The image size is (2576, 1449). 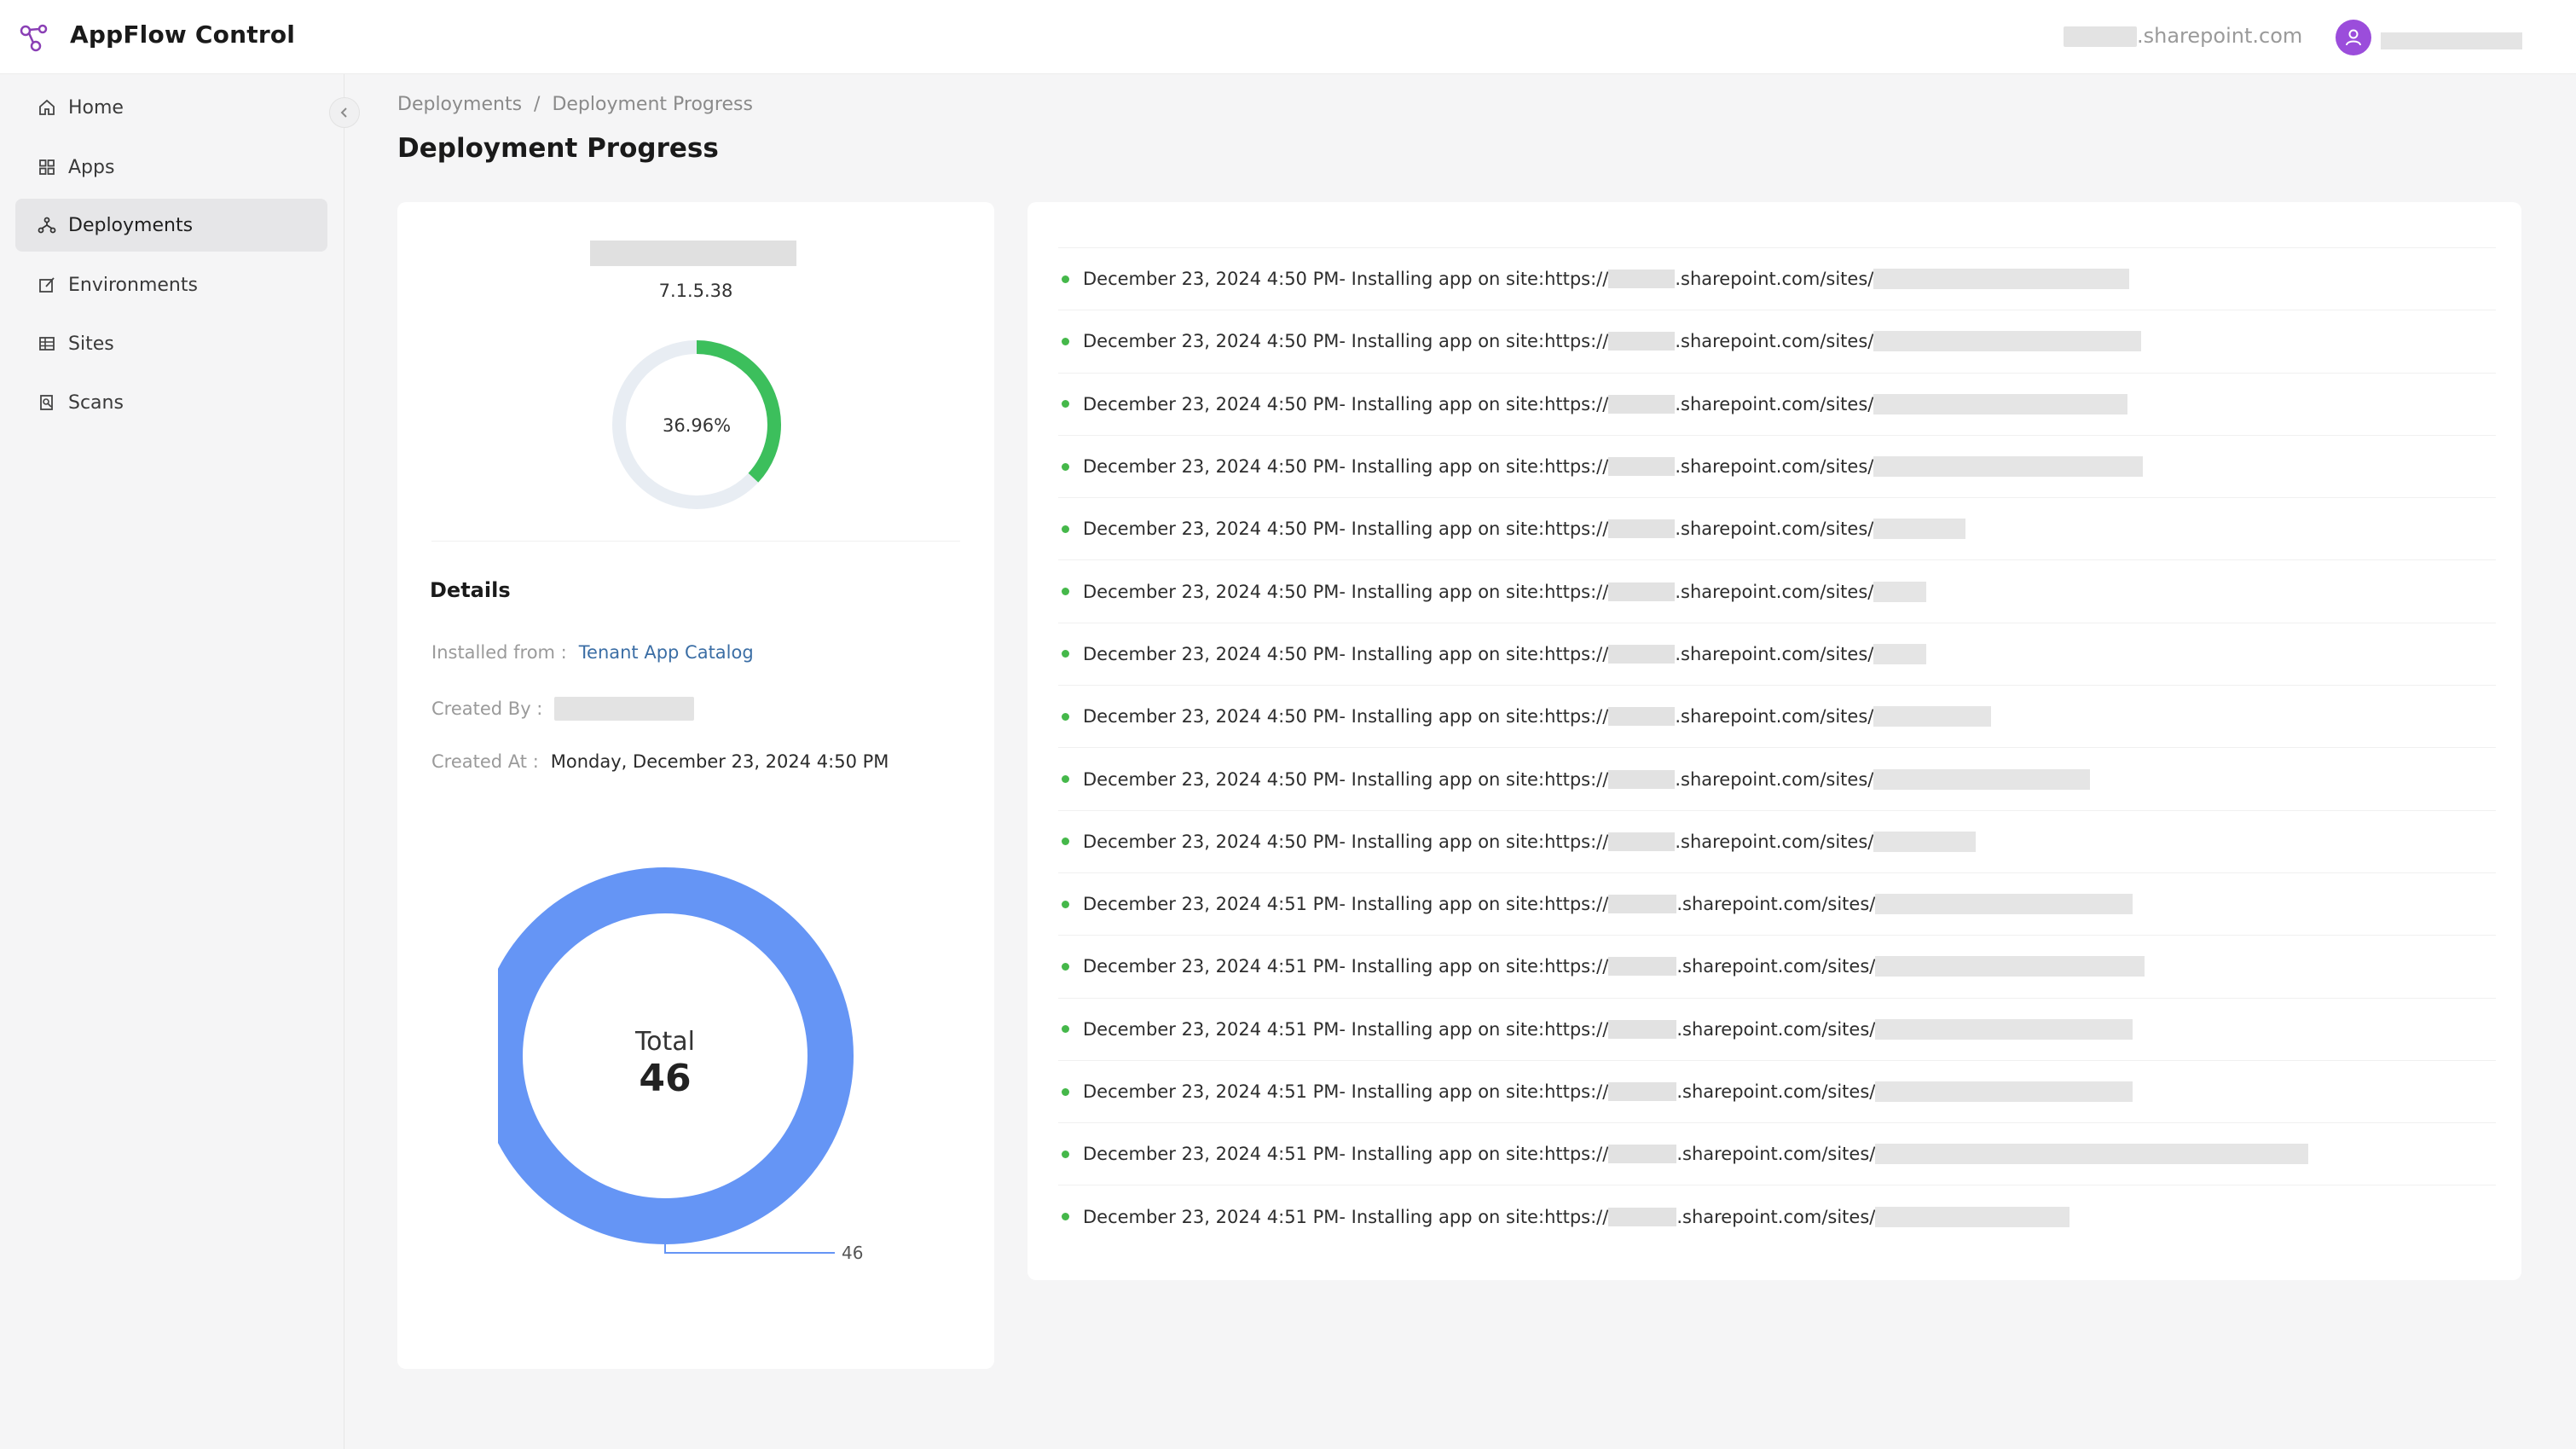 I want to click on sidebar-item-label: Environments, so click(x=133, y=285).